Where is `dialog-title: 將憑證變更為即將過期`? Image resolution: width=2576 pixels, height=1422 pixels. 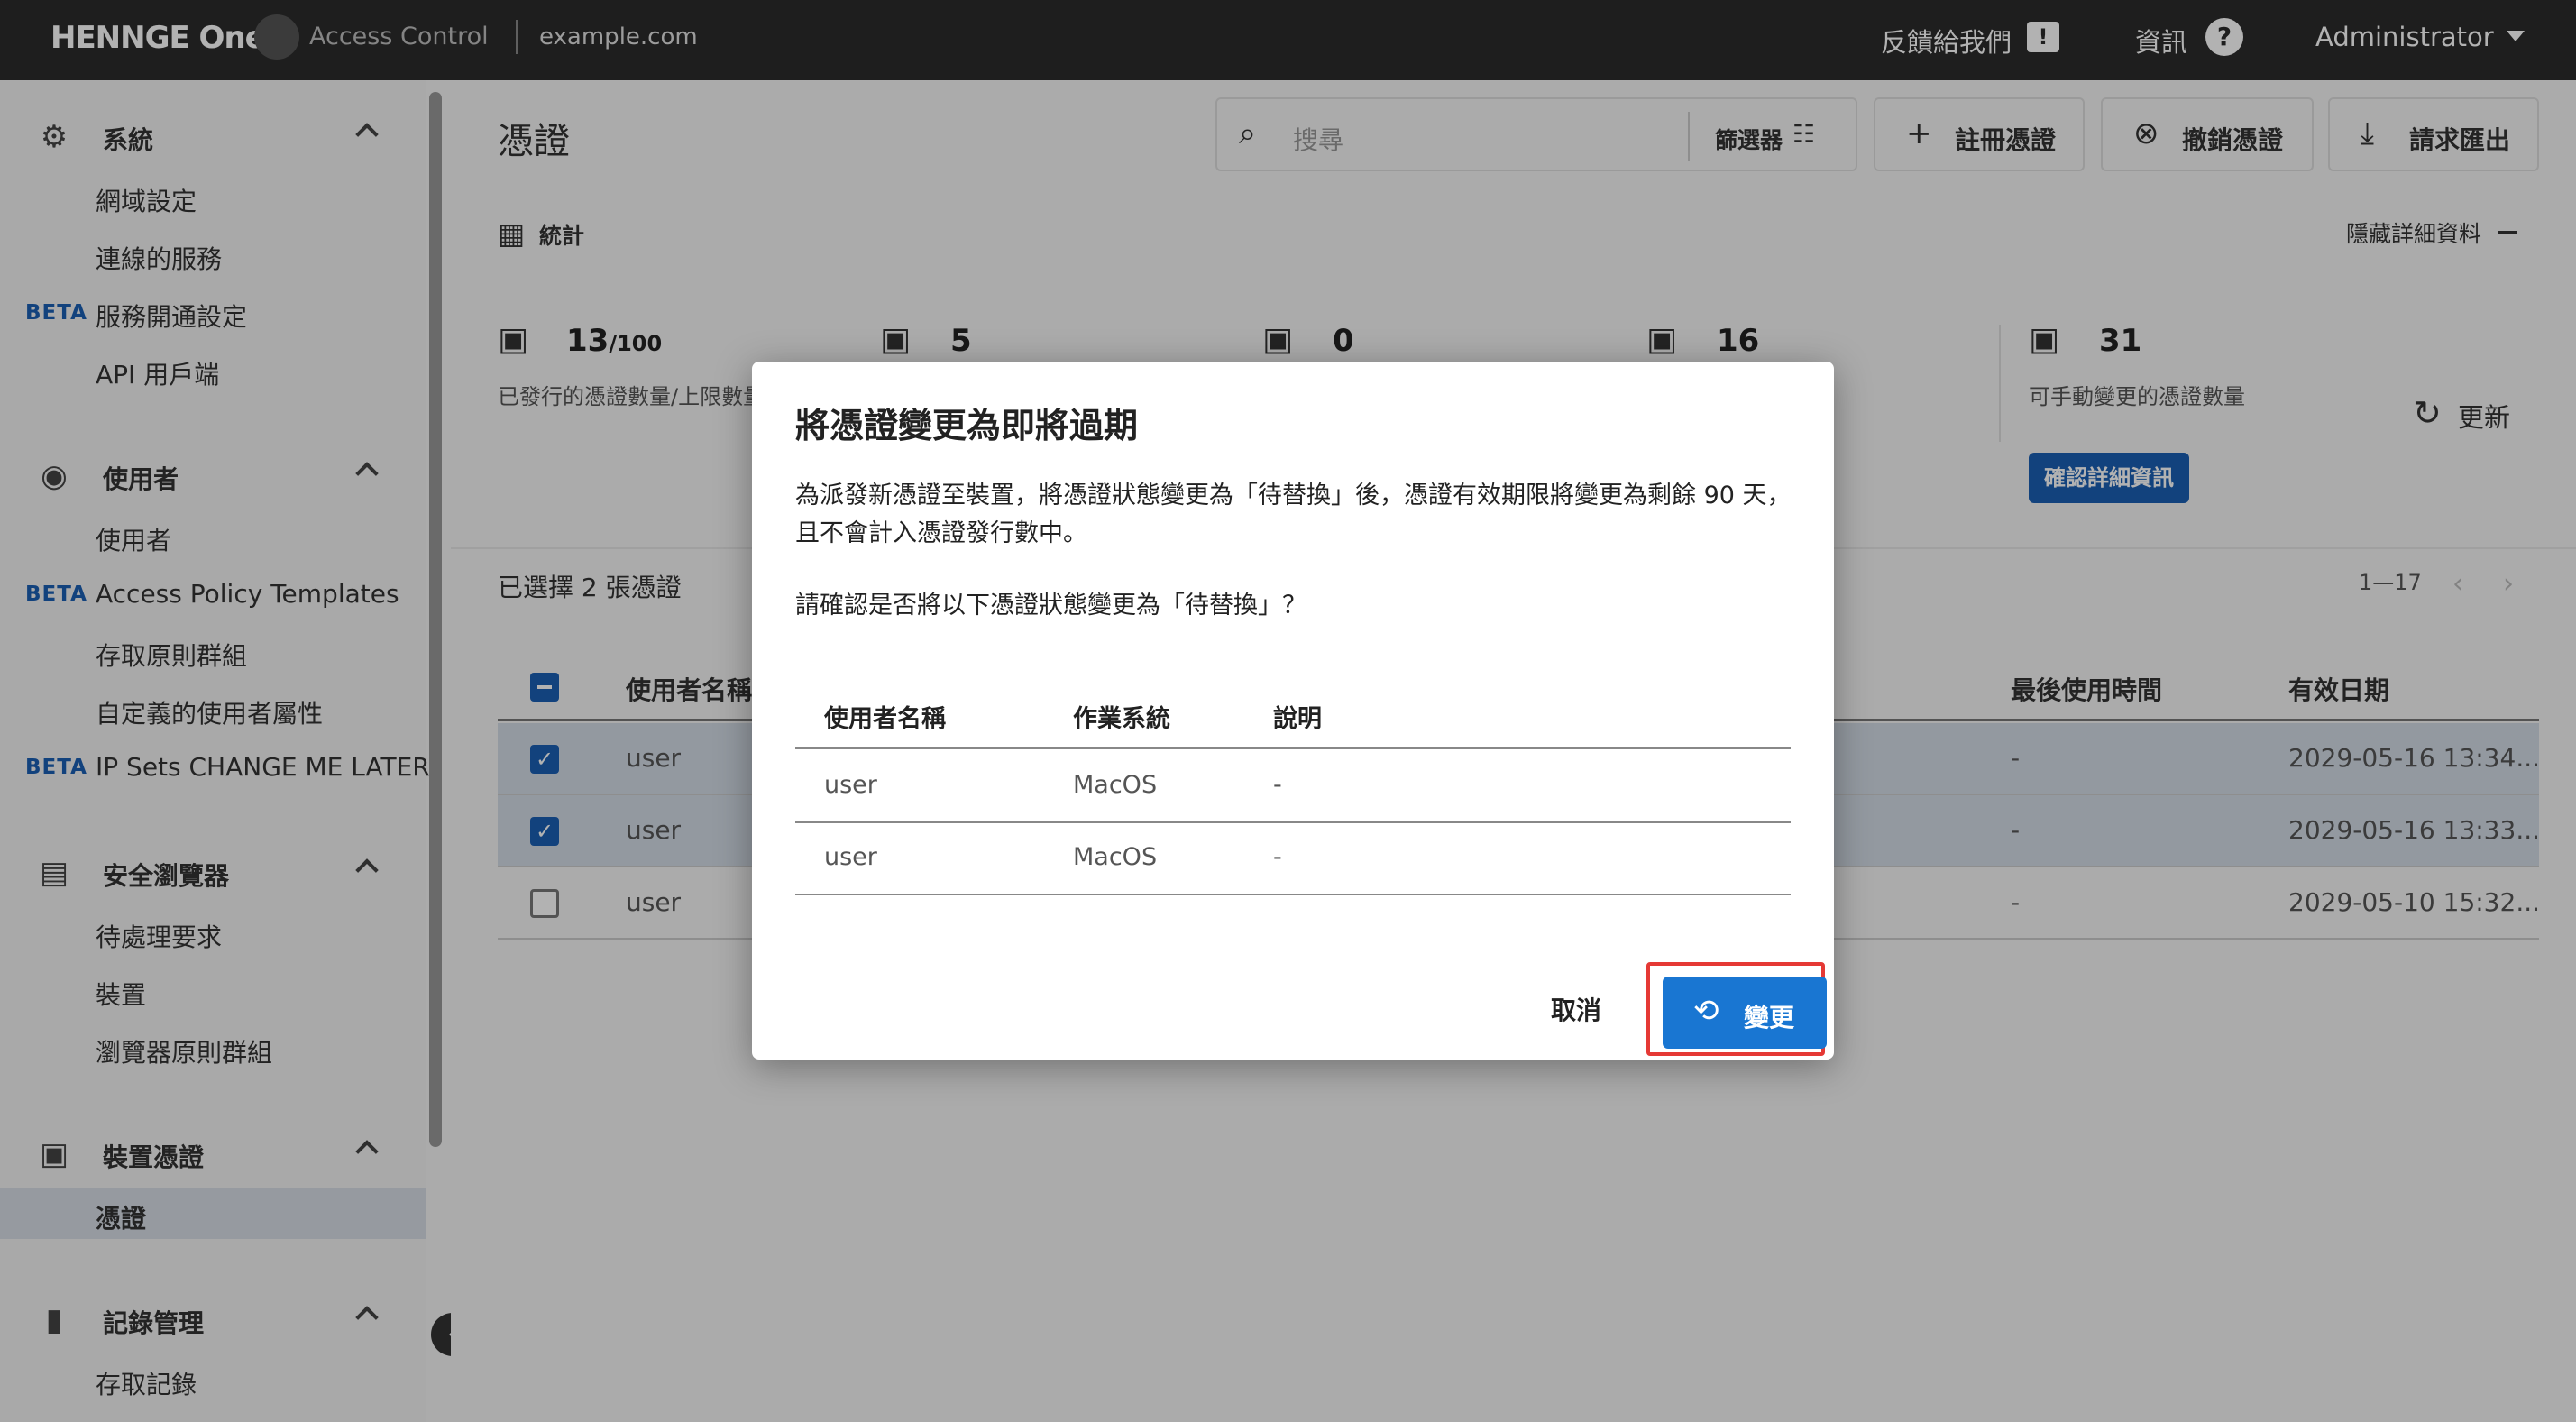 dialog-title: 將憑證變更為即將過期 is located at coordinates (967, 425).